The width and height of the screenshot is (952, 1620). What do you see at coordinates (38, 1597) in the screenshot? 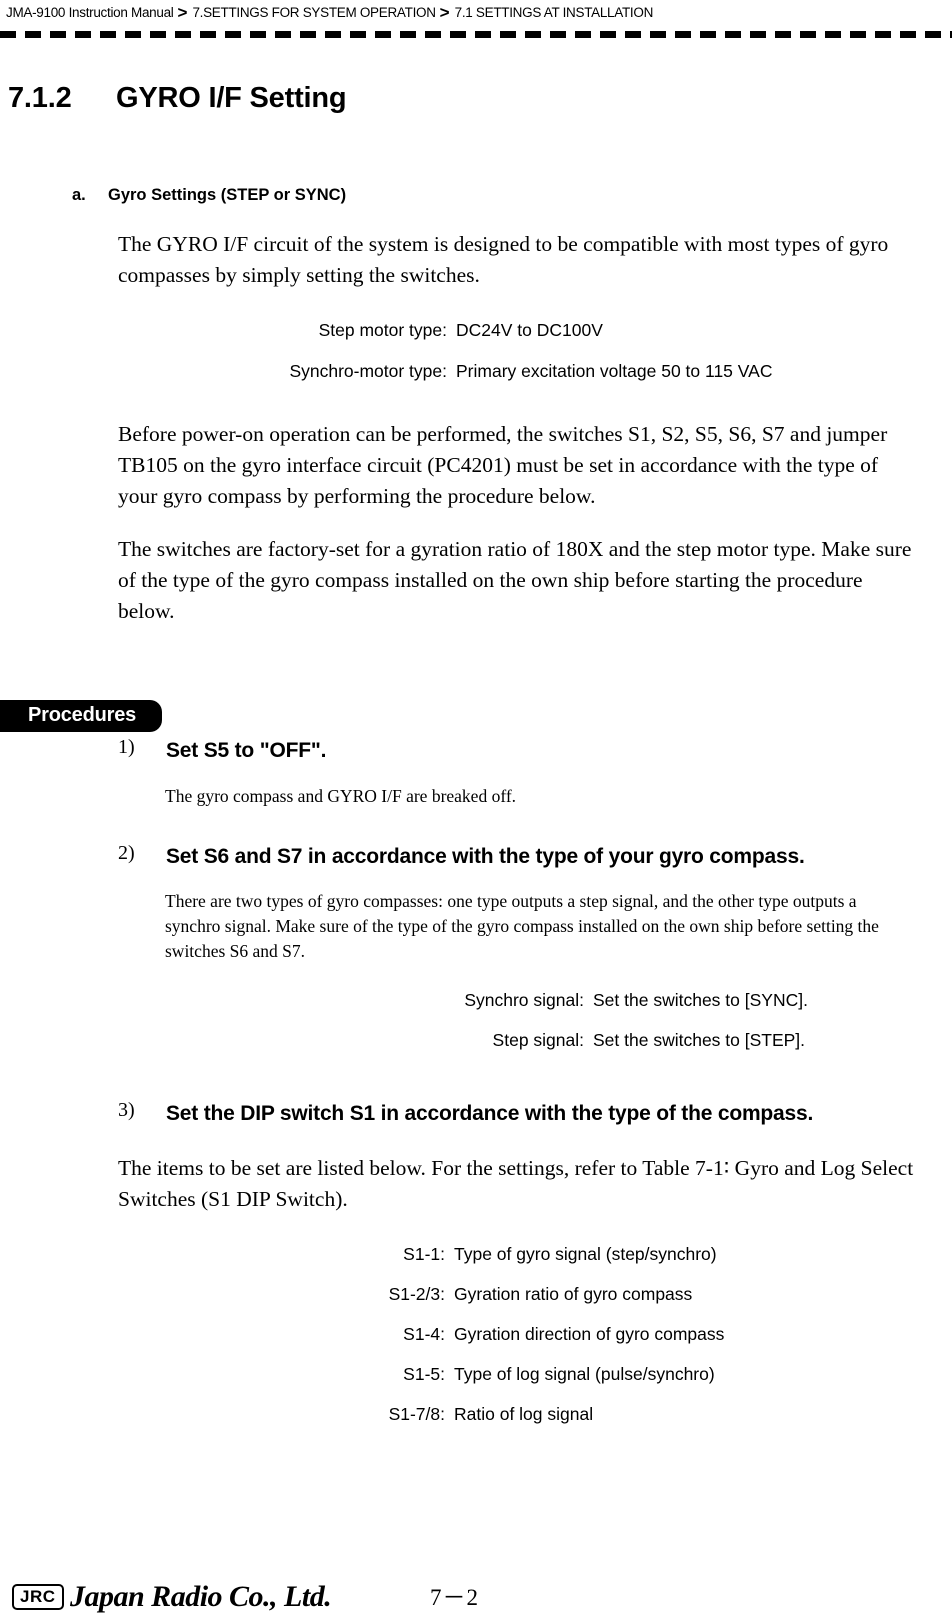
I see `jrc-logo-mark: JRC` at bounding box center [38, 1597].